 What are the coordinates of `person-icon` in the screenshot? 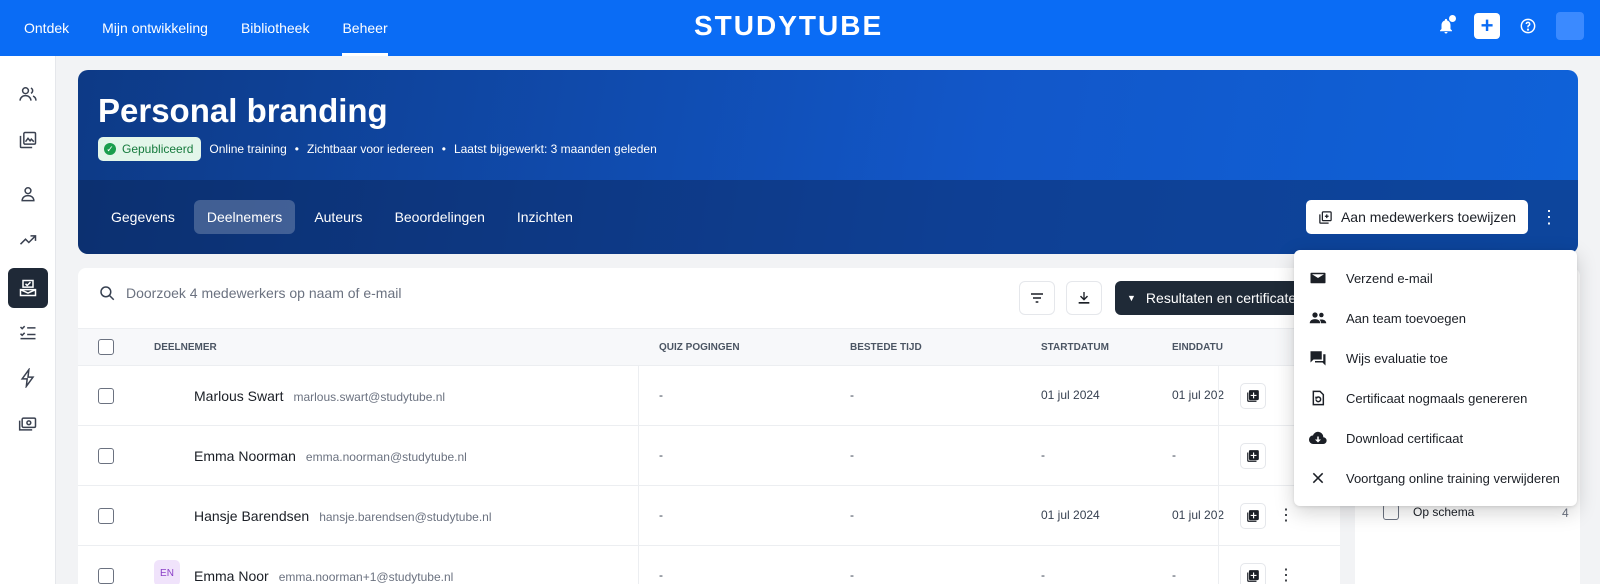 It's located at (28, 194).